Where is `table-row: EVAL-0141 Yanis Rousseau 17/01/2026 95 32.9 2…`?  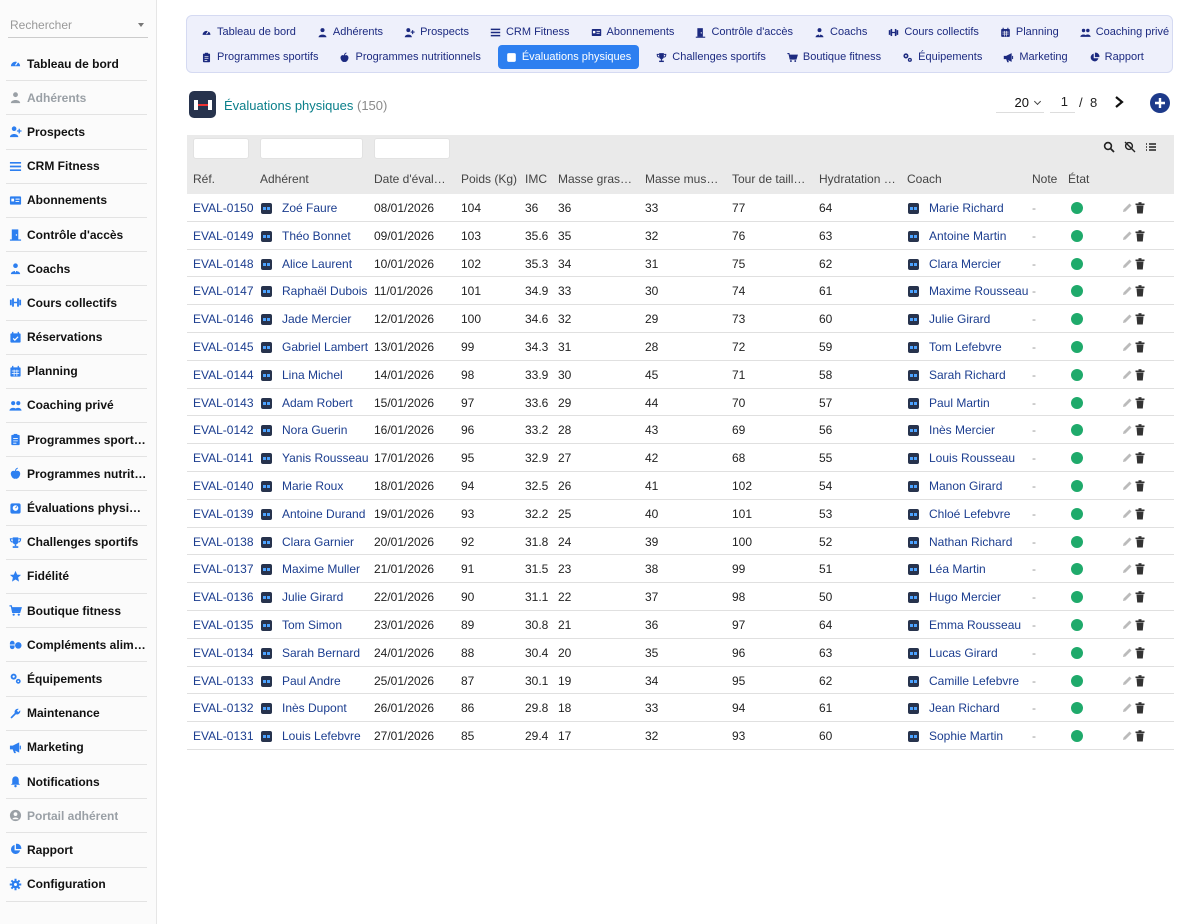 table-row: EVAL-0141 Yanis Rousseau 17/01/2026 95 32.9 2… is located at coordinates (680, 458).